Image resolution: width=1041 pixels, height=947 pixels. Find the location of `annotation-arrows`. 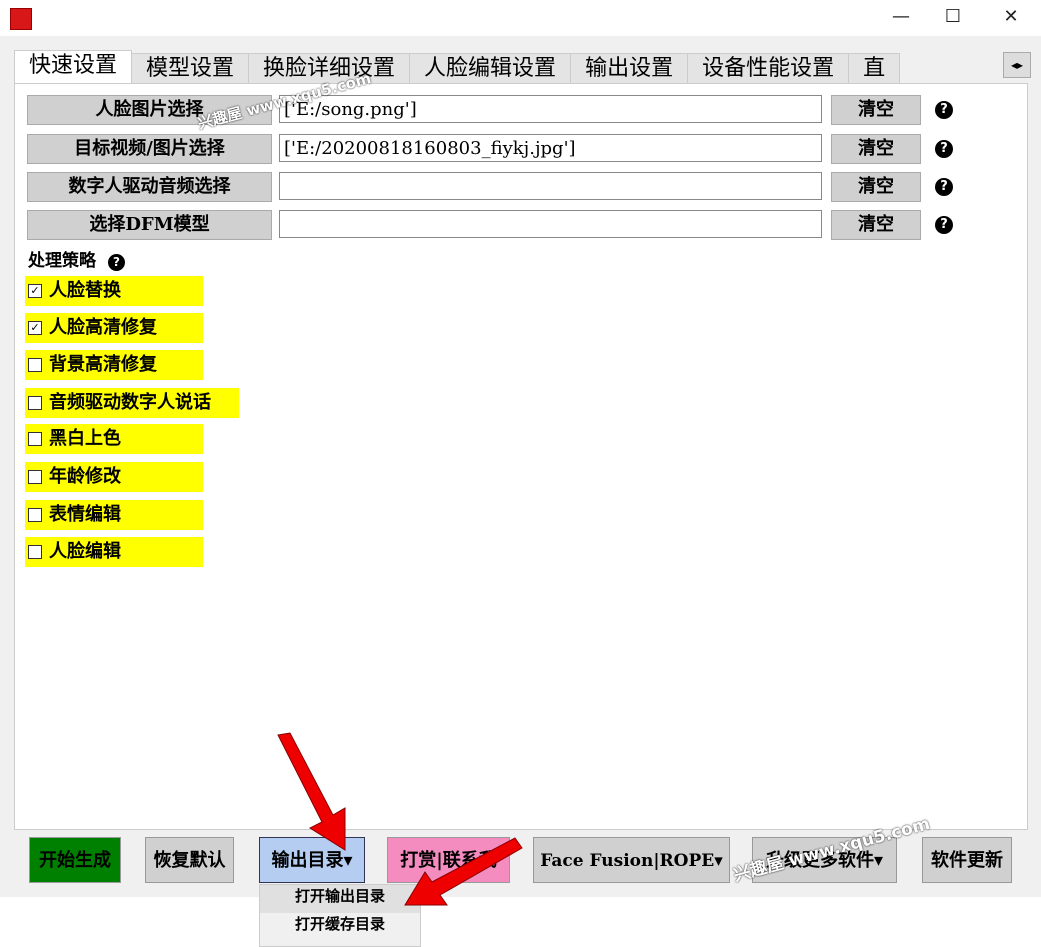

annotation-arrows is located at coordinates (400, 819).